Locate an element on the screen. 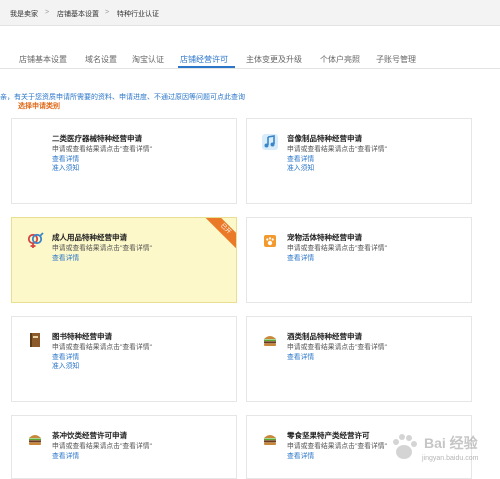  book-icon is located at coordinates (35, 340).